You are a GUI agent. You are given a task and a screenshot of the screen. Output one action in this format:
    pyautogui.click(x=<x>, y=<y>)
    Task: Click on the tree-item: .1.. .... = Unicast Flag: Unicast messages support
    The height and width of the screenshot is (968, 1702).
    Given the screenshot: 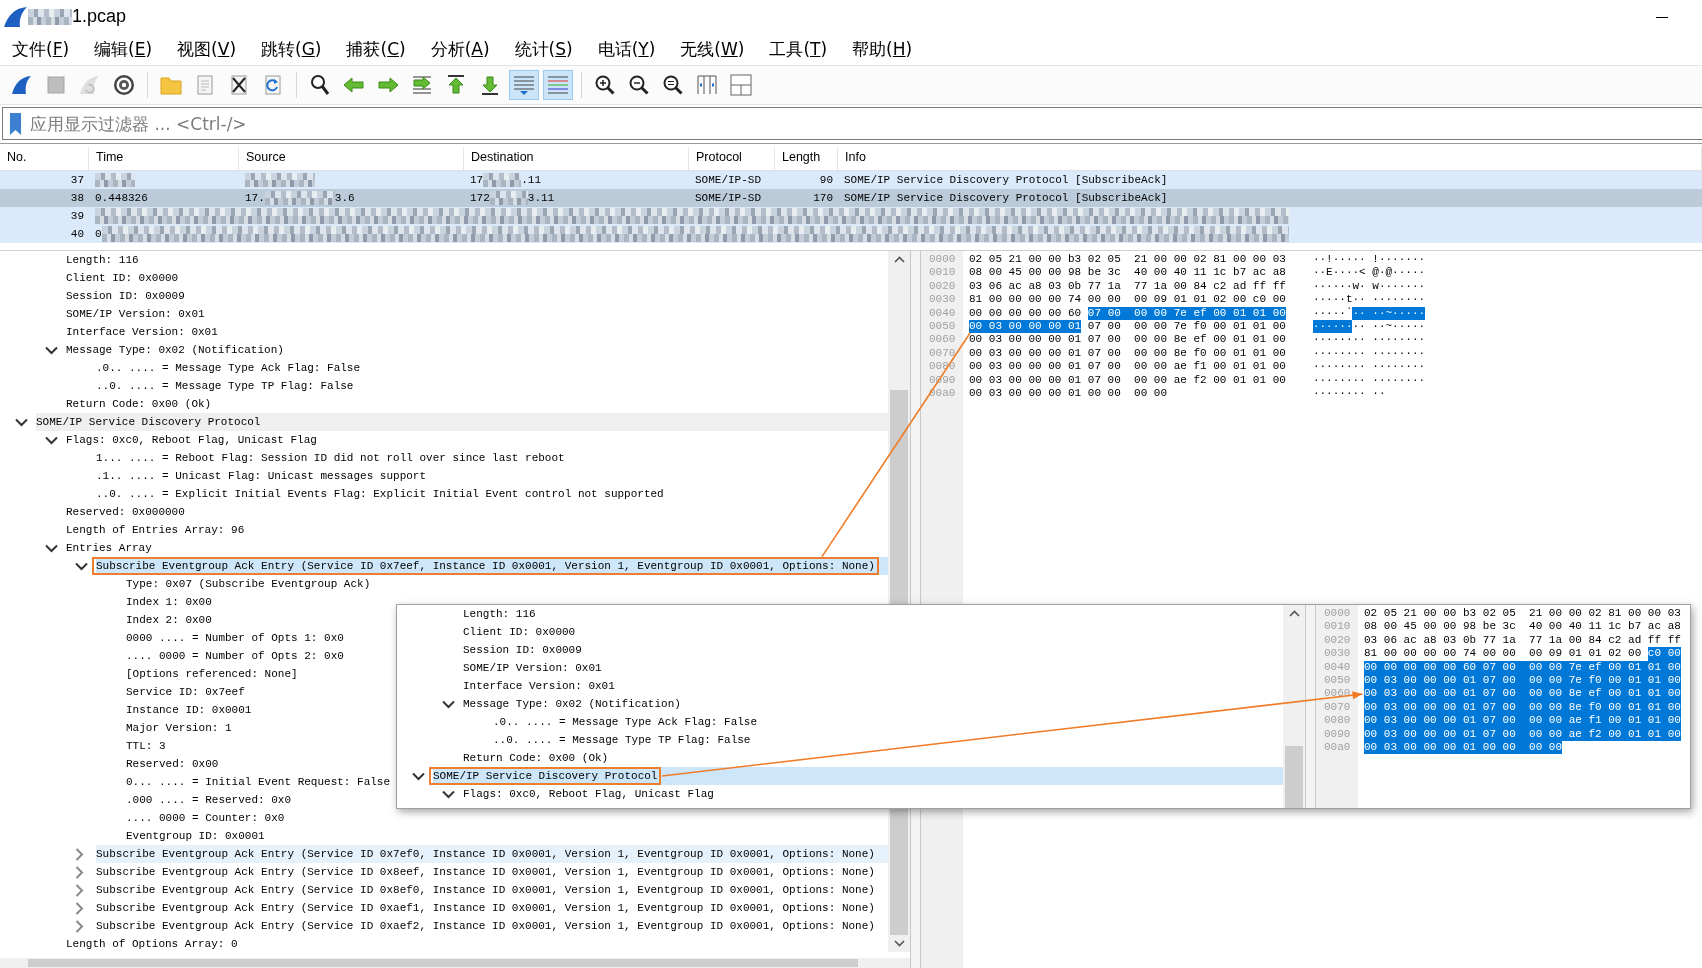 What is the action you would take?
    pyautogui.click(x=261, y=476)
    